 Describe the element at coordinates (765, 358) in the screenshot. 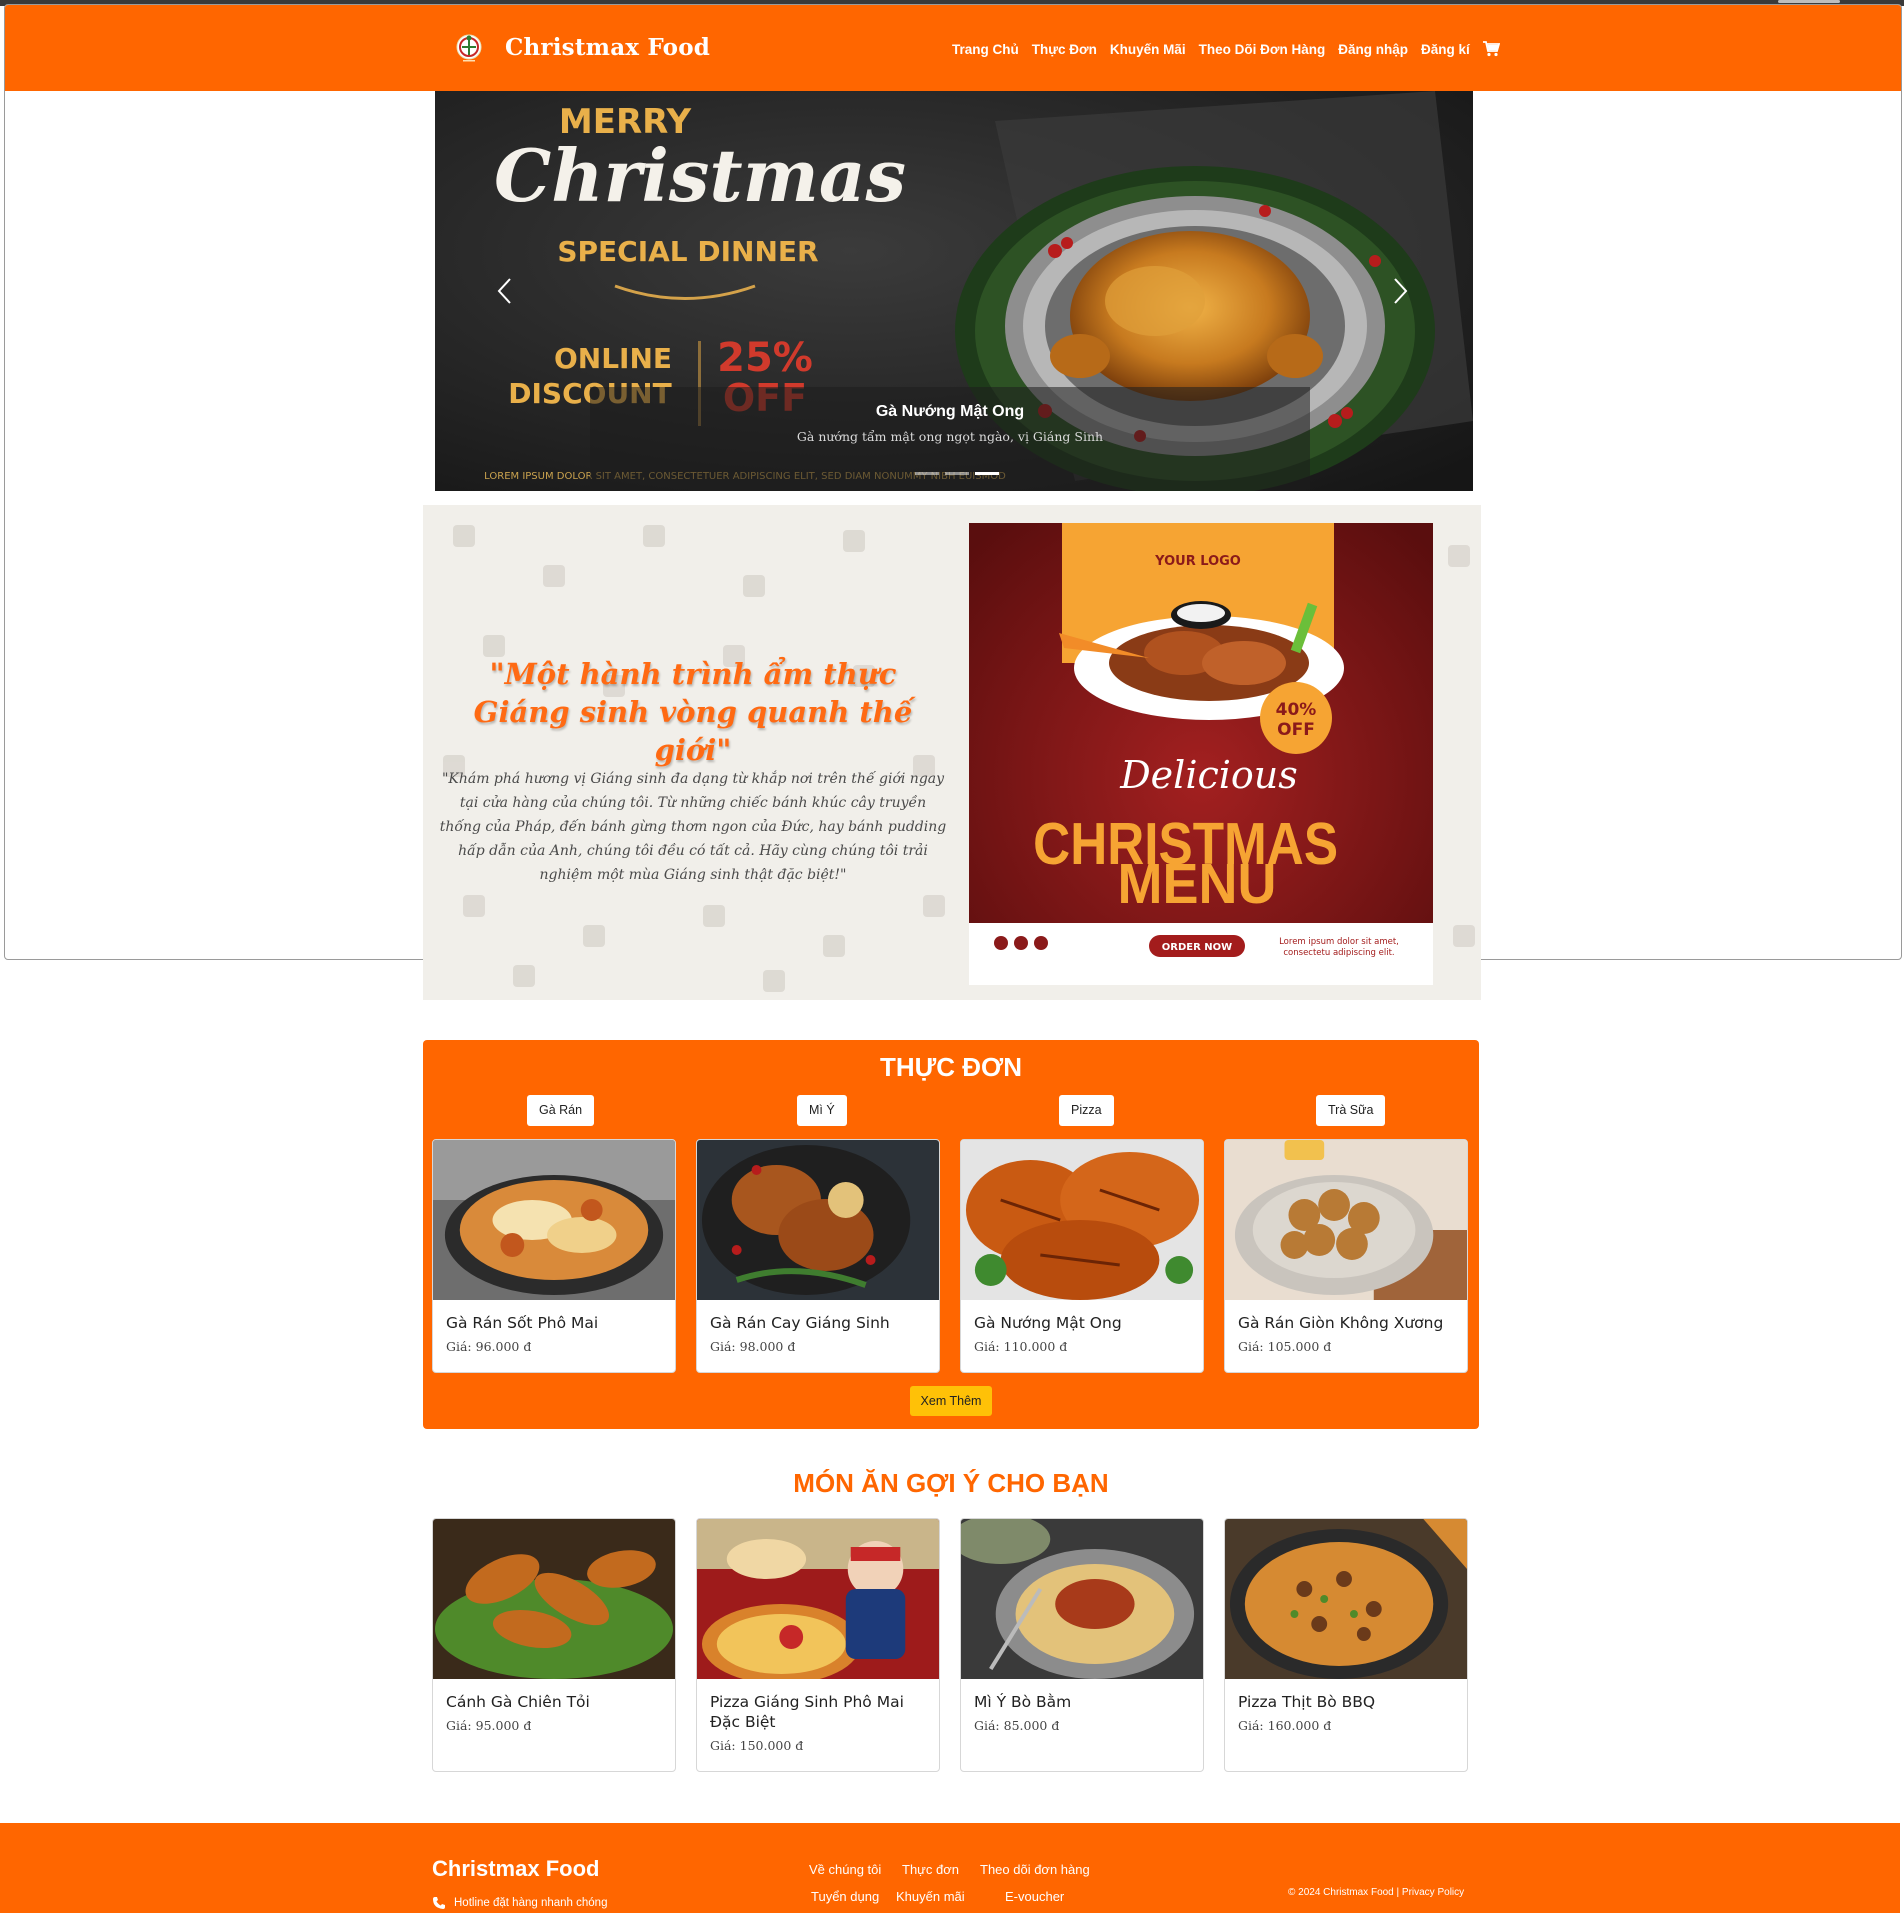

I see `svg-text: 25%` at that location.